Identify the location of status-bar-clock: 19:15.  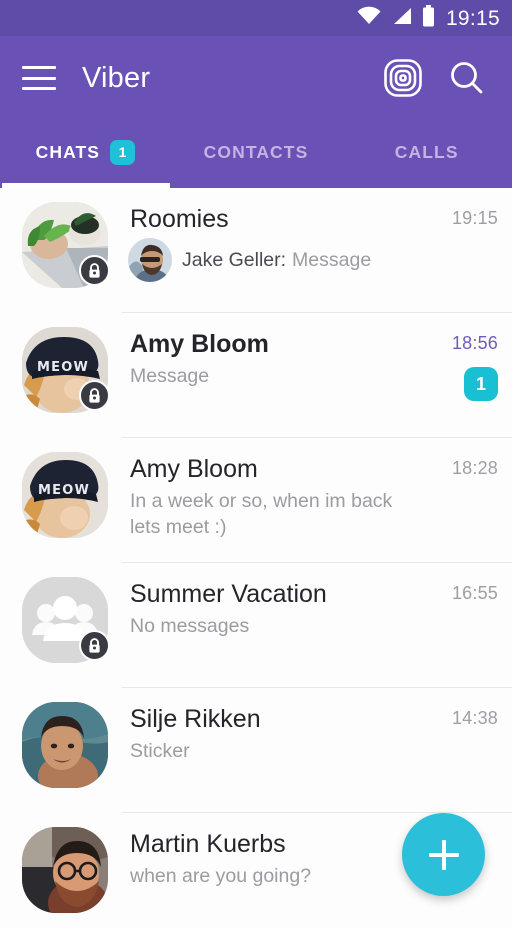
(472, 18).